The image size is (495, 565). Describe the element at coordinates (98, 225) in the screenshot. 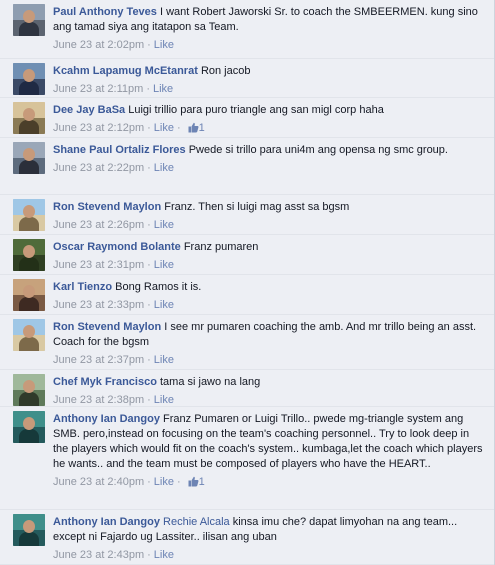

I see `comment-timestamp: June 23 at 2:26pm` at that location.